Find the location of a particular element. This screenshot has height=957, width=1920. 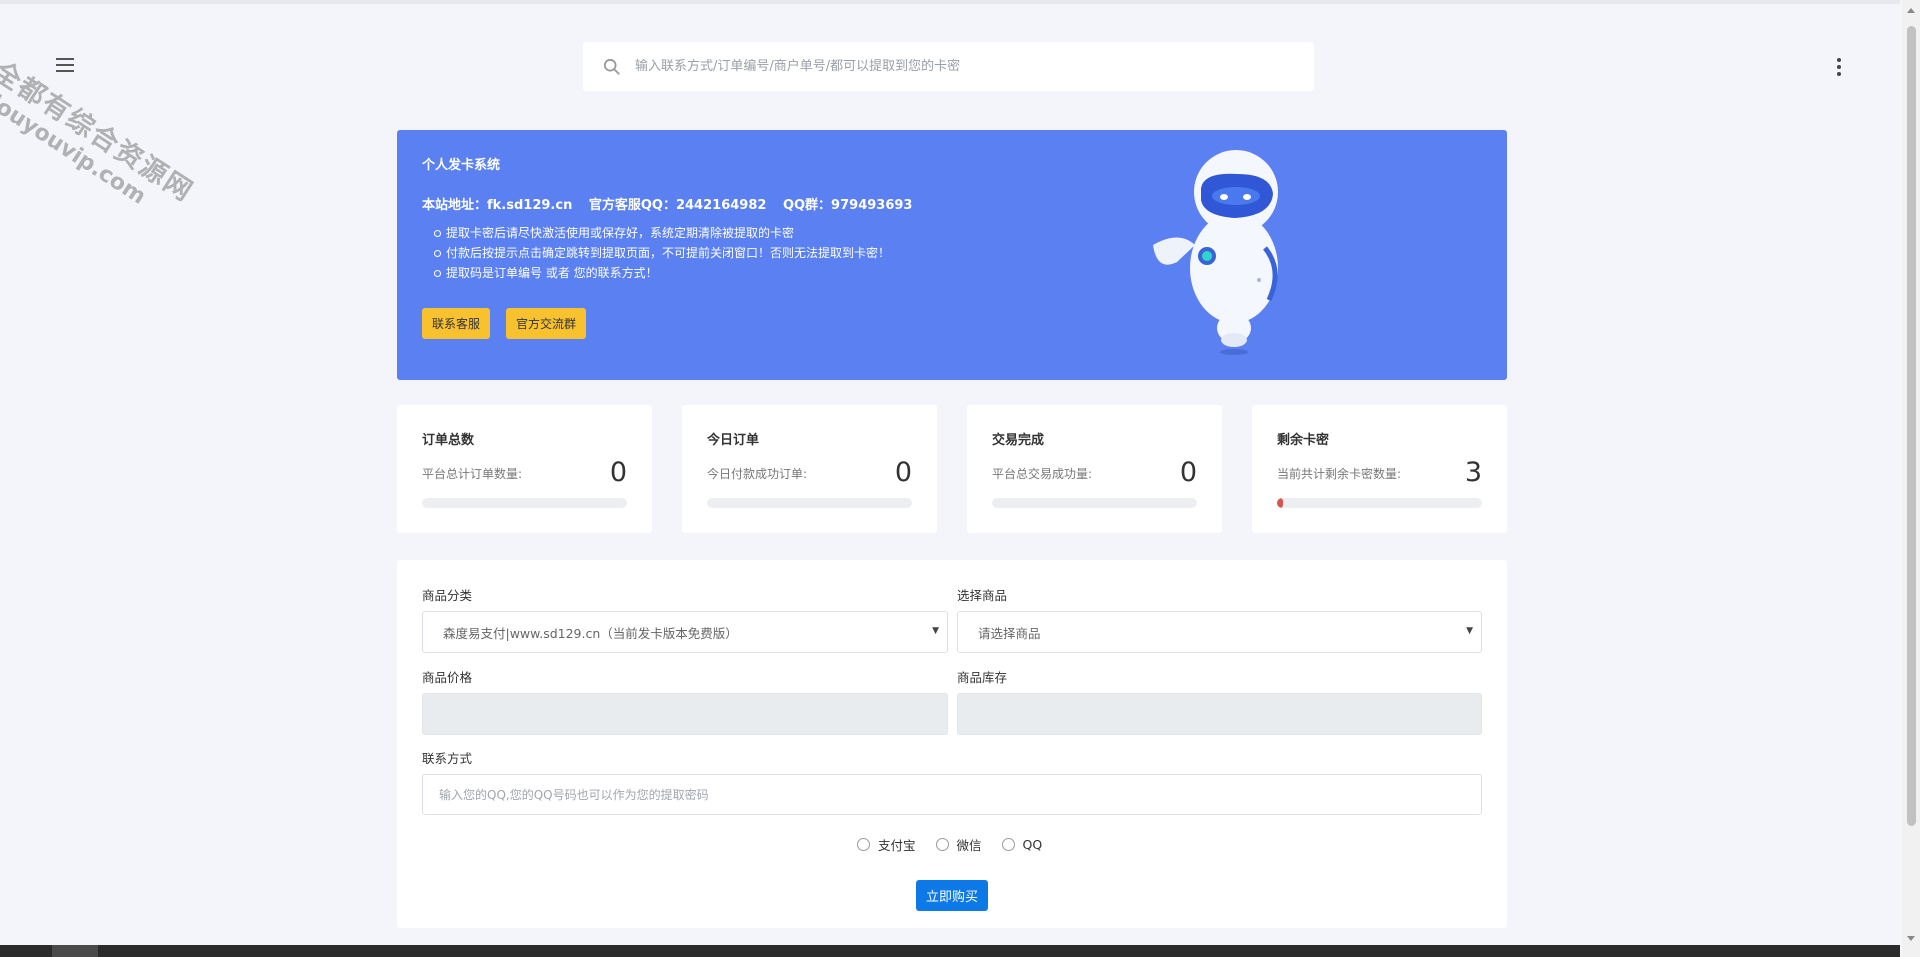

watermark-text: 全都有综合资源网 is located at coordinates (99, 132).